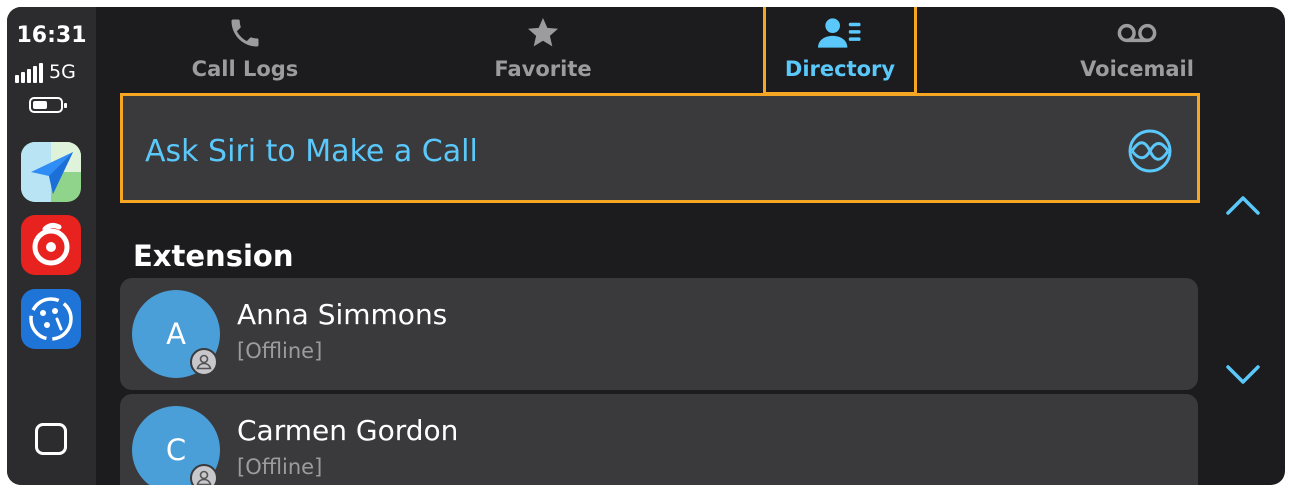 This screenshot has width=1292, height=492. What do you see at coordinates (48, 105) in the screenshot?
I see `battery-icon` at bounding box center [48, 105].